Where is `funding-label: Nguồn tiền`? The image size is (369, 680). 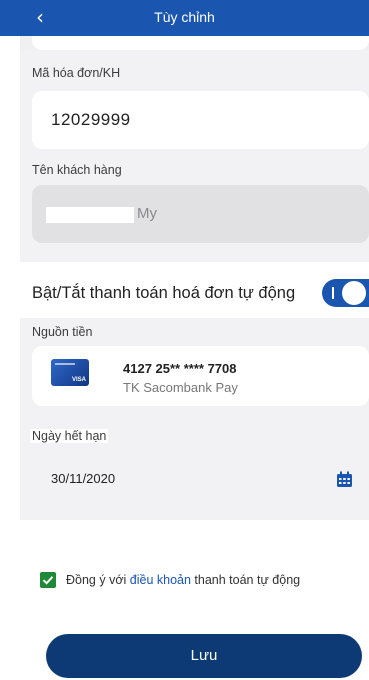
funding-label: Nguồn tiền is located at coordinates (62, 332).